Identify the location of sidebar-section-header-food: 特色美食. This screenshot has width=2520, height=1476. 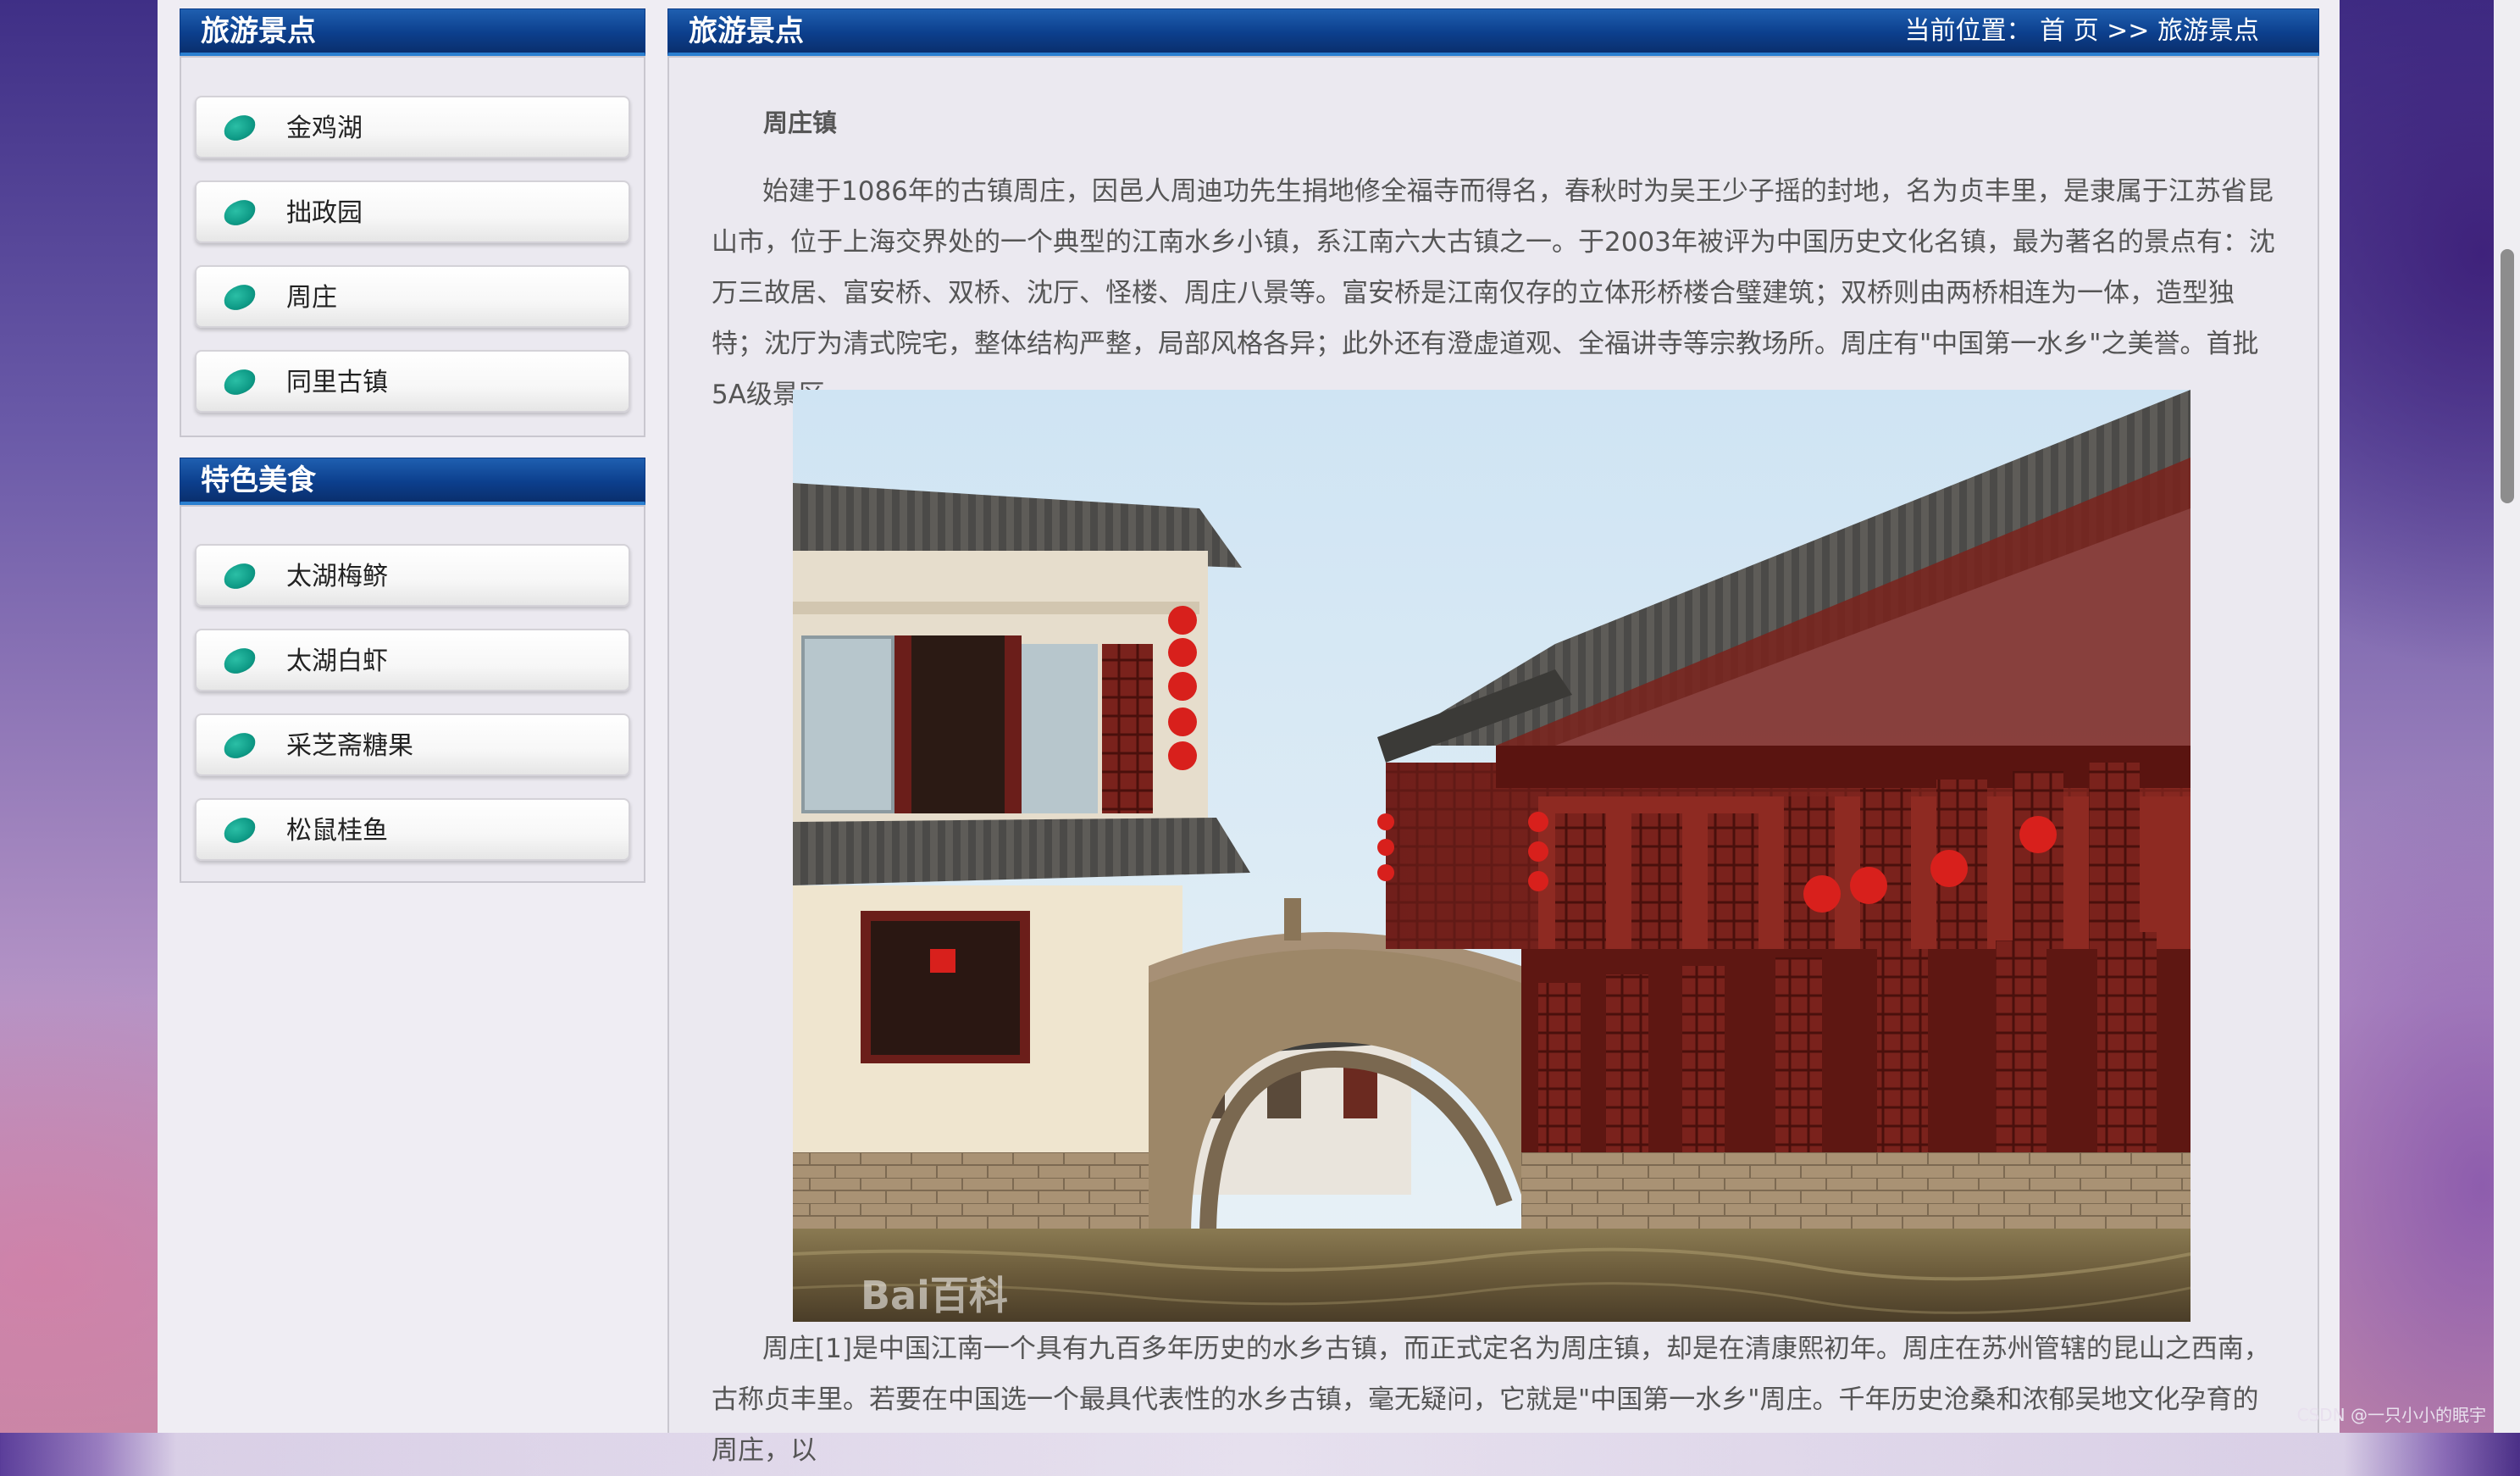
(412, 481).